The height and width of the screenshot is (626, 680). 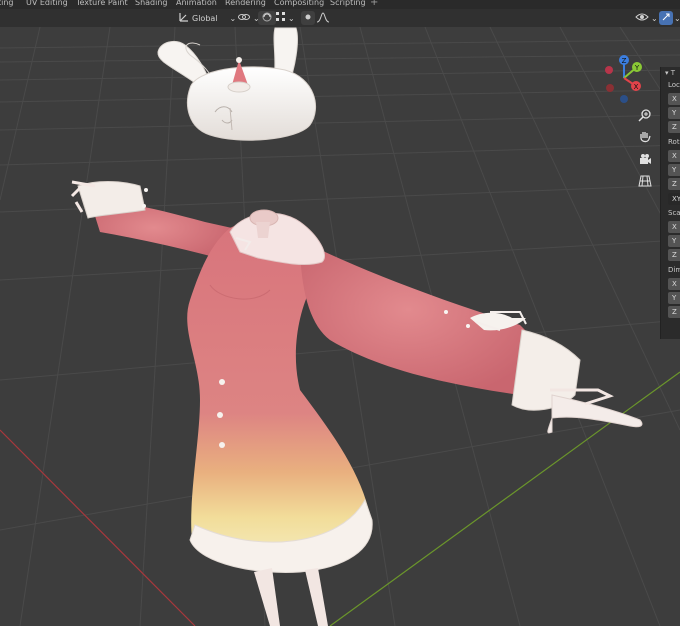 What do you see at coordinates (244, 18) in the screenshot?
I see `pivot-link-icon` at bounding box center [244, 18].